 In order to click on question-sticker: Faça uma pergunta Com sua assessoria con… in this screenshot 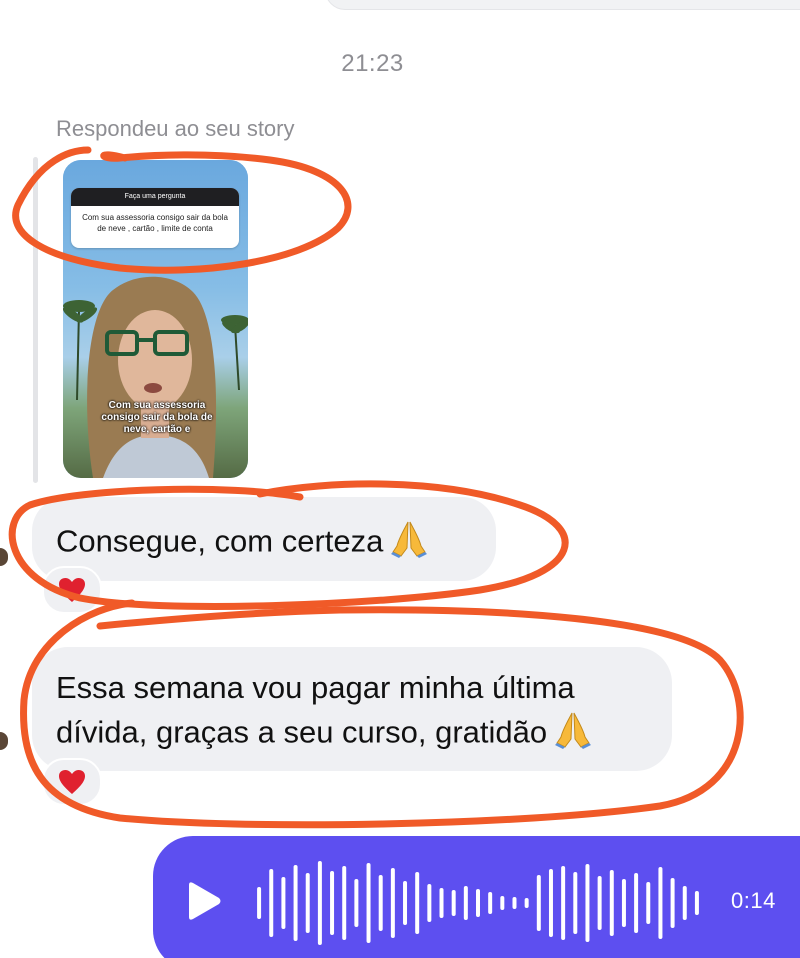, I will do `click(155, 218)`.